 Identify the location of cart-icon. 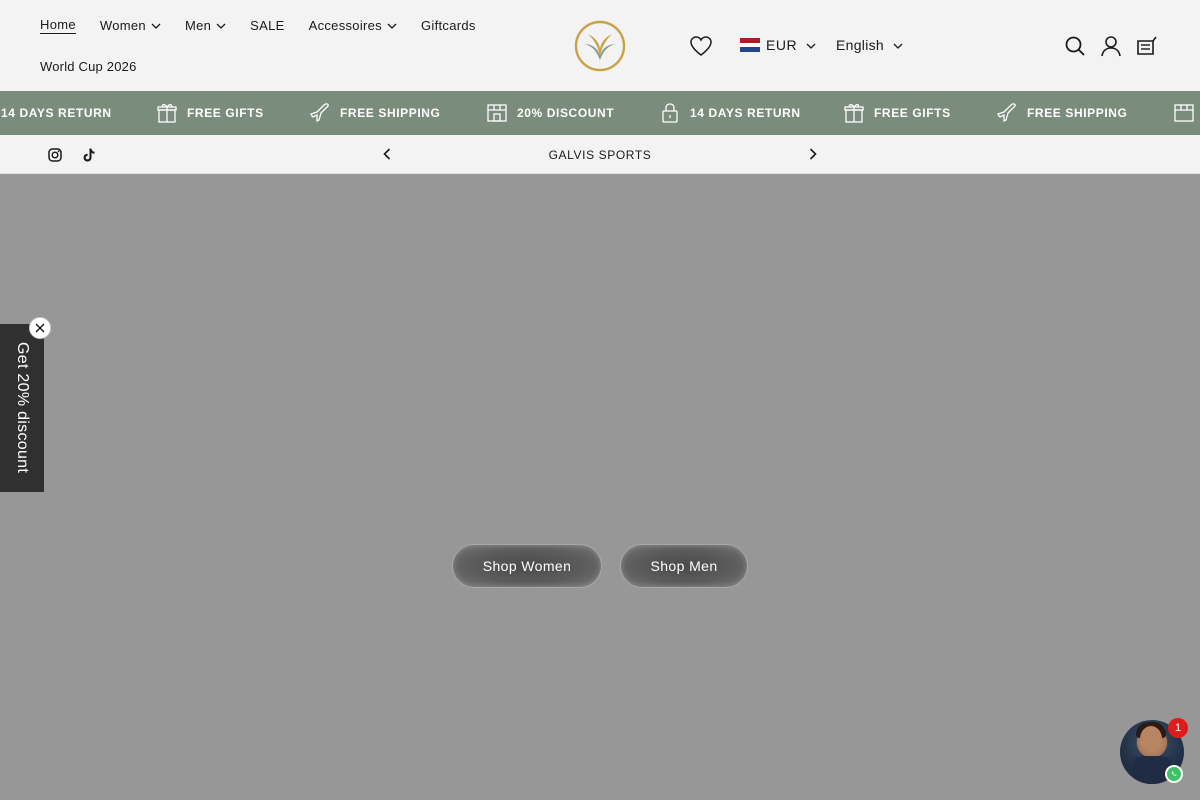
(1147, 46).